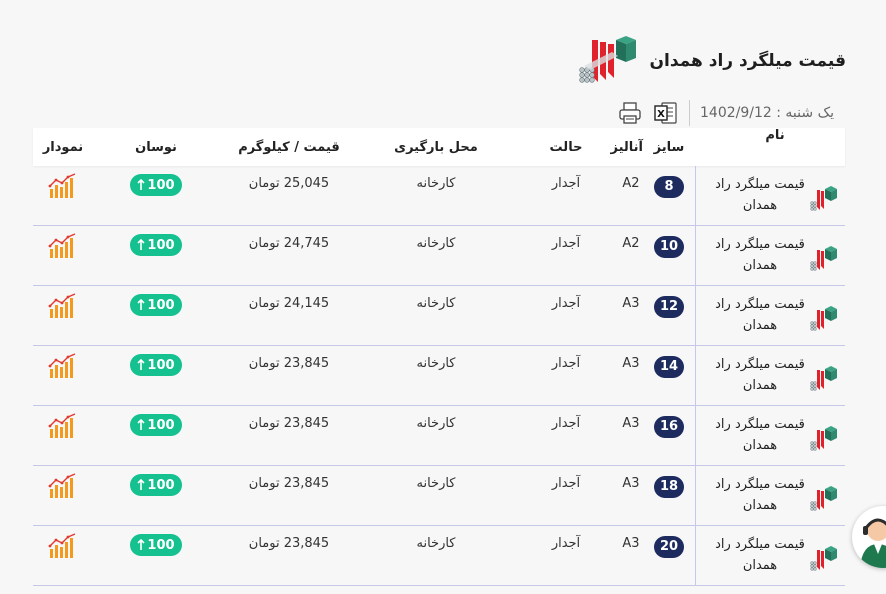 Image resolution: width=886 pixels, height=594 pixels. Describe the element at coordinates (630, 113) in the screenshot. I see `printer-icon` at that location.